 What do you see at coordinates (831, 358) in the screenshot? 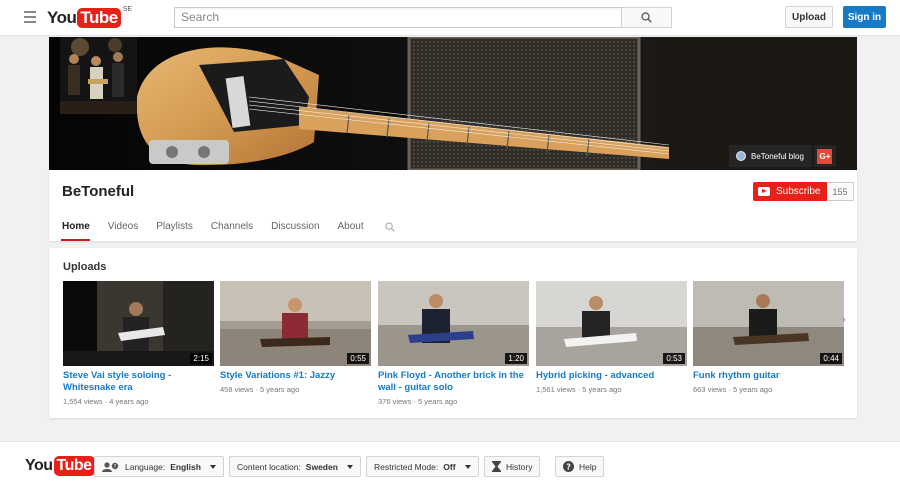
I see `video-duration: 0:44` at bounding box center [831, 358].